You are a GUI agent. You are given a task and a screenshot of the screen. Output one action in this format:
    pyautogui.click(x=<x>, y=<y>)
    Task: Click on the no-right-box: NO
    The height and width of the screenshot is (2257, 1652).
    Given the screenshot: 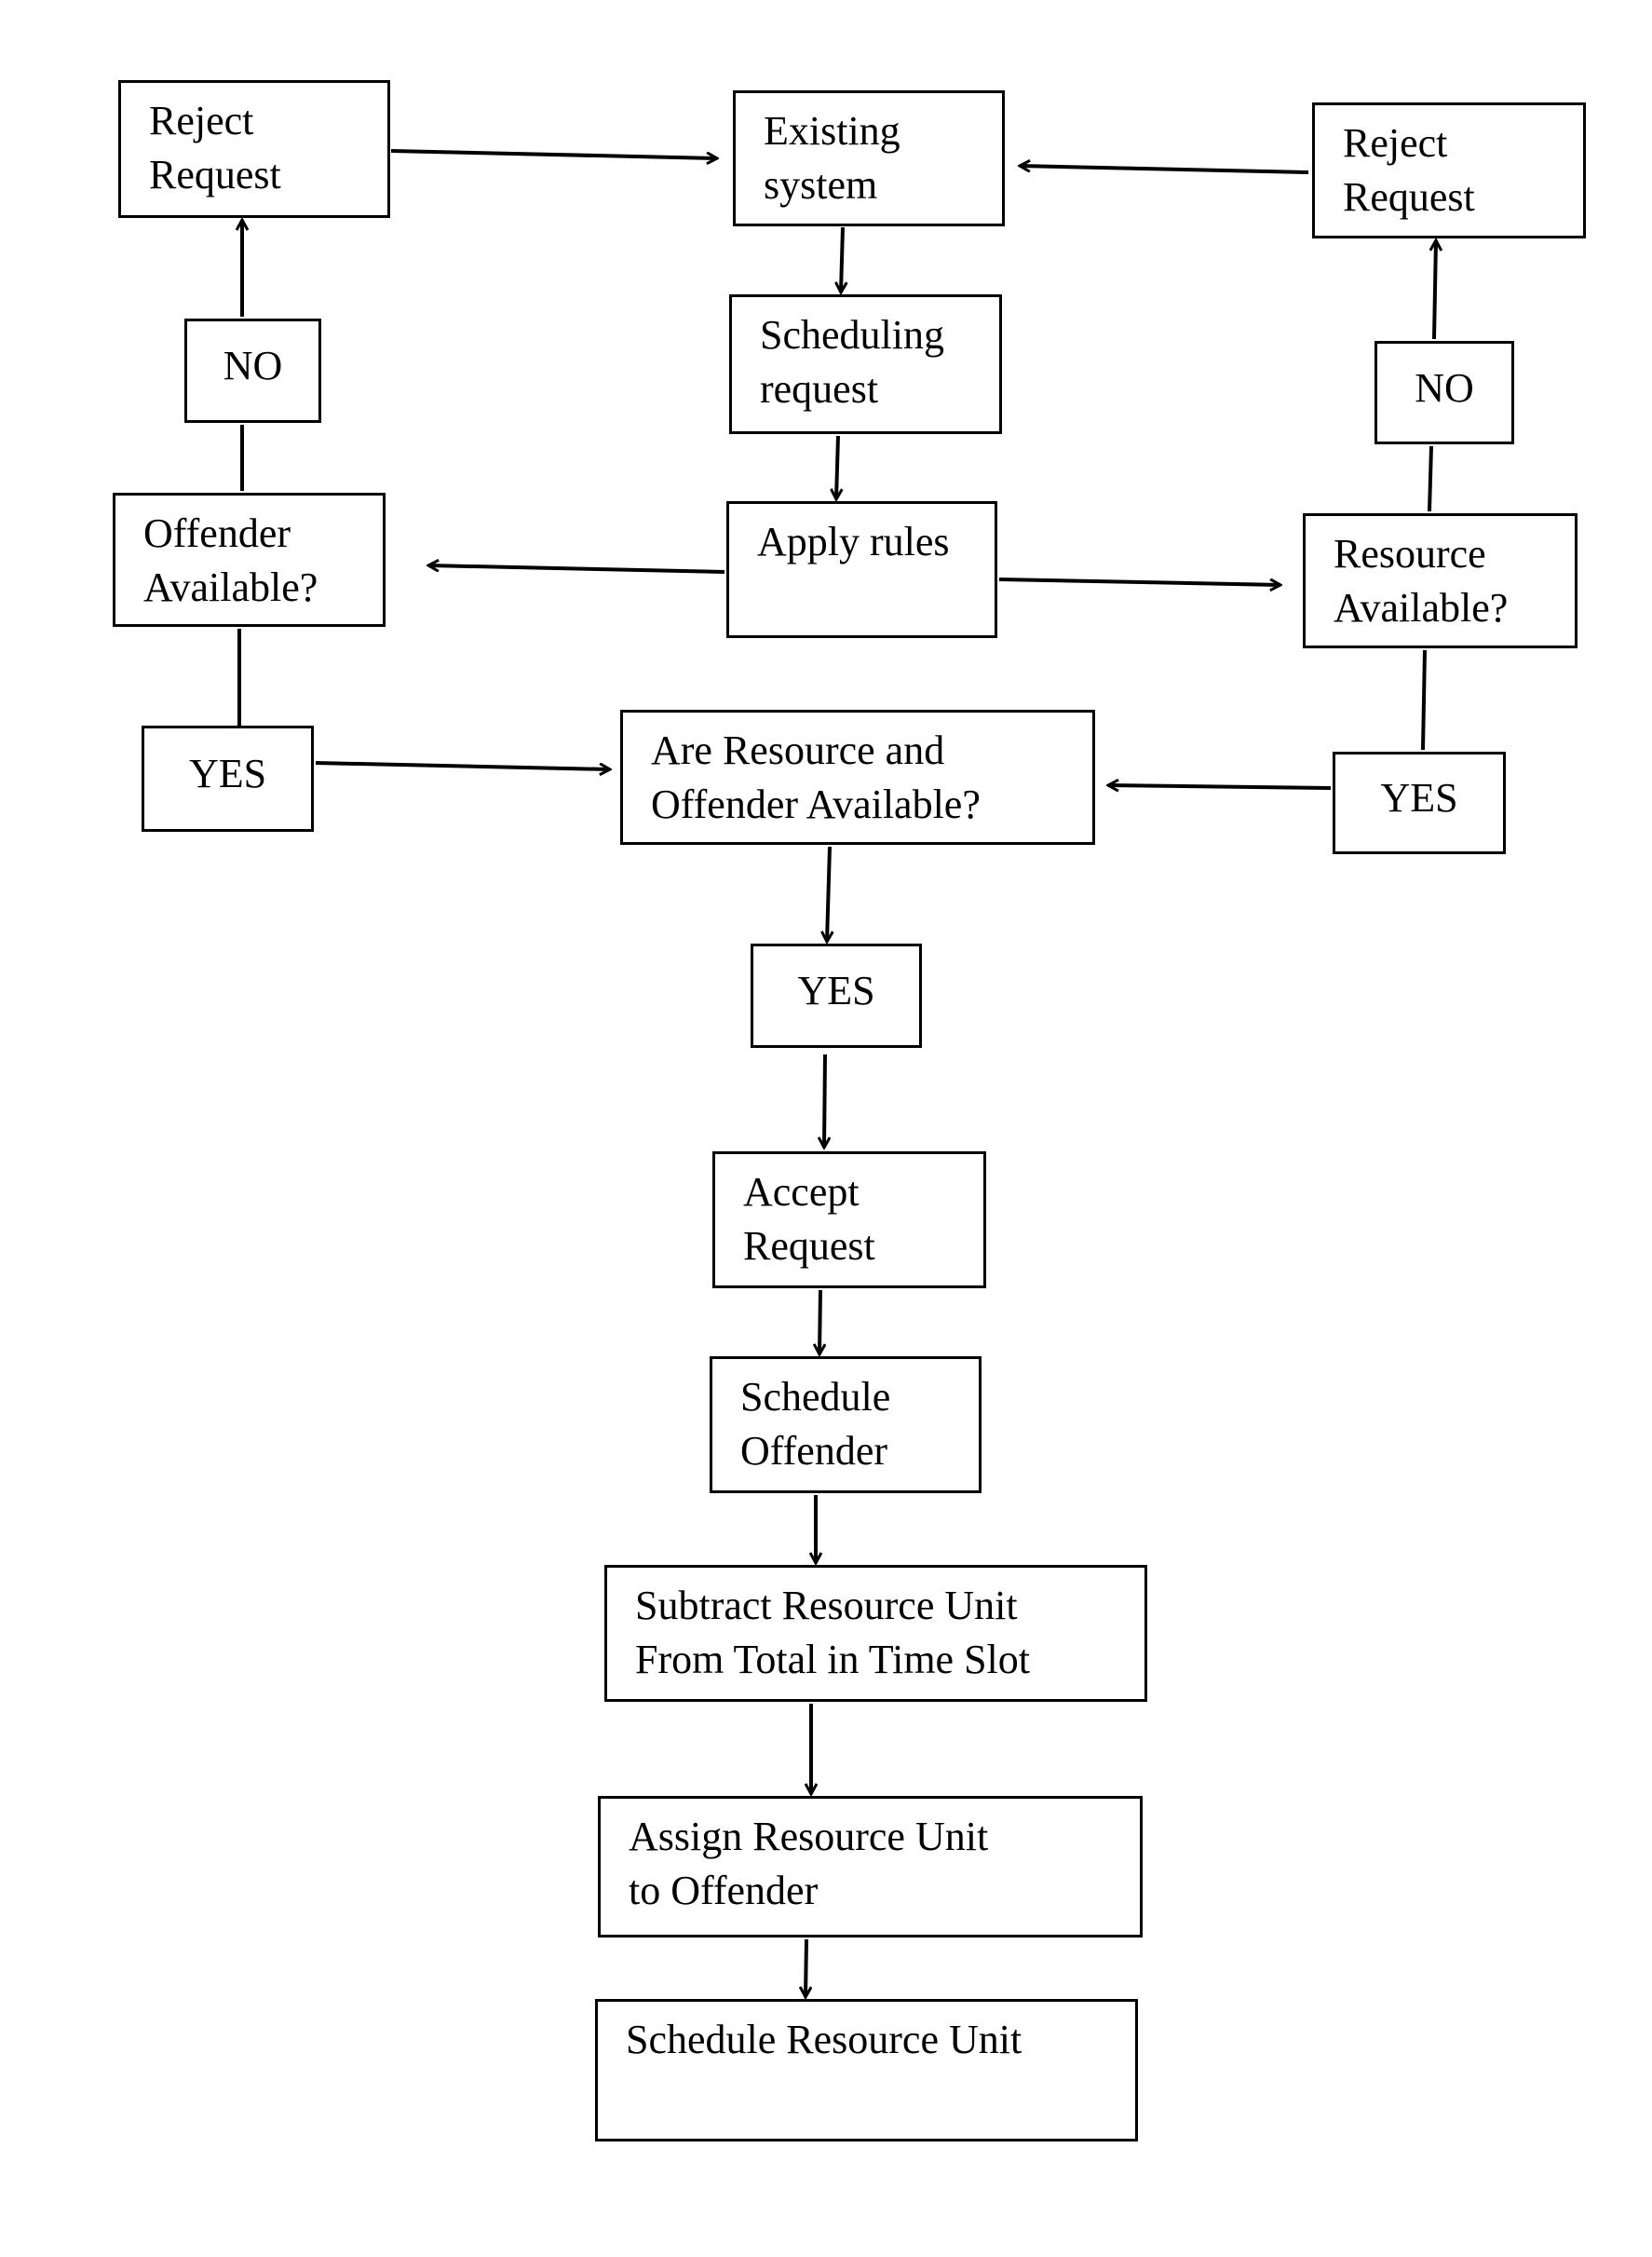 What is the action you would take?
    pyautogui.click(x=1444, y=392)
    